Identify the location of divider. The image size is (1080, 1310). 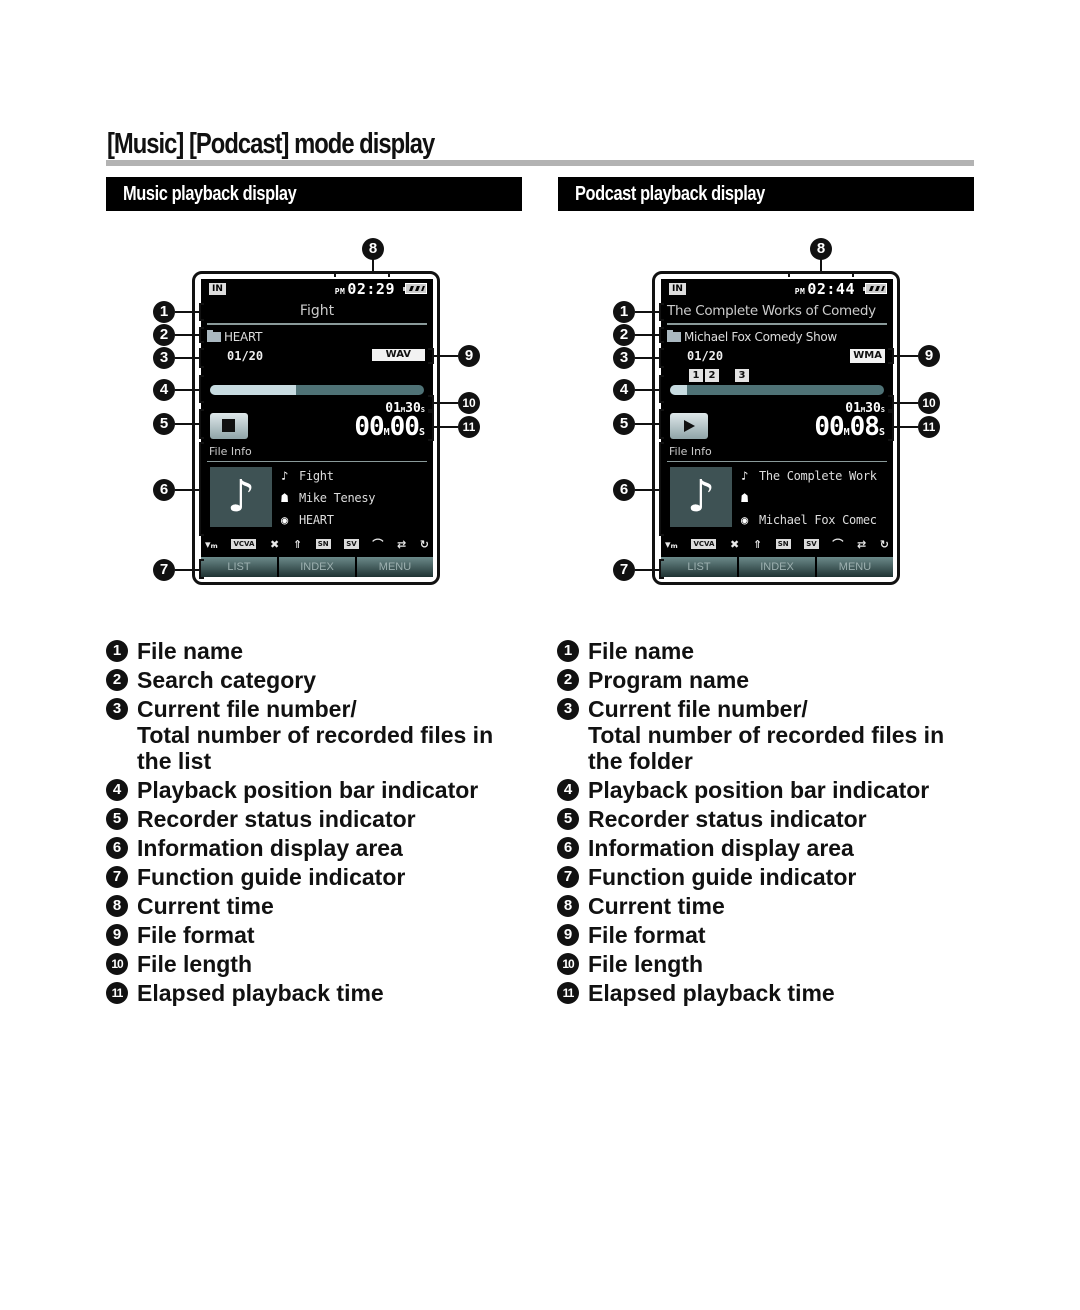
(317, 324).